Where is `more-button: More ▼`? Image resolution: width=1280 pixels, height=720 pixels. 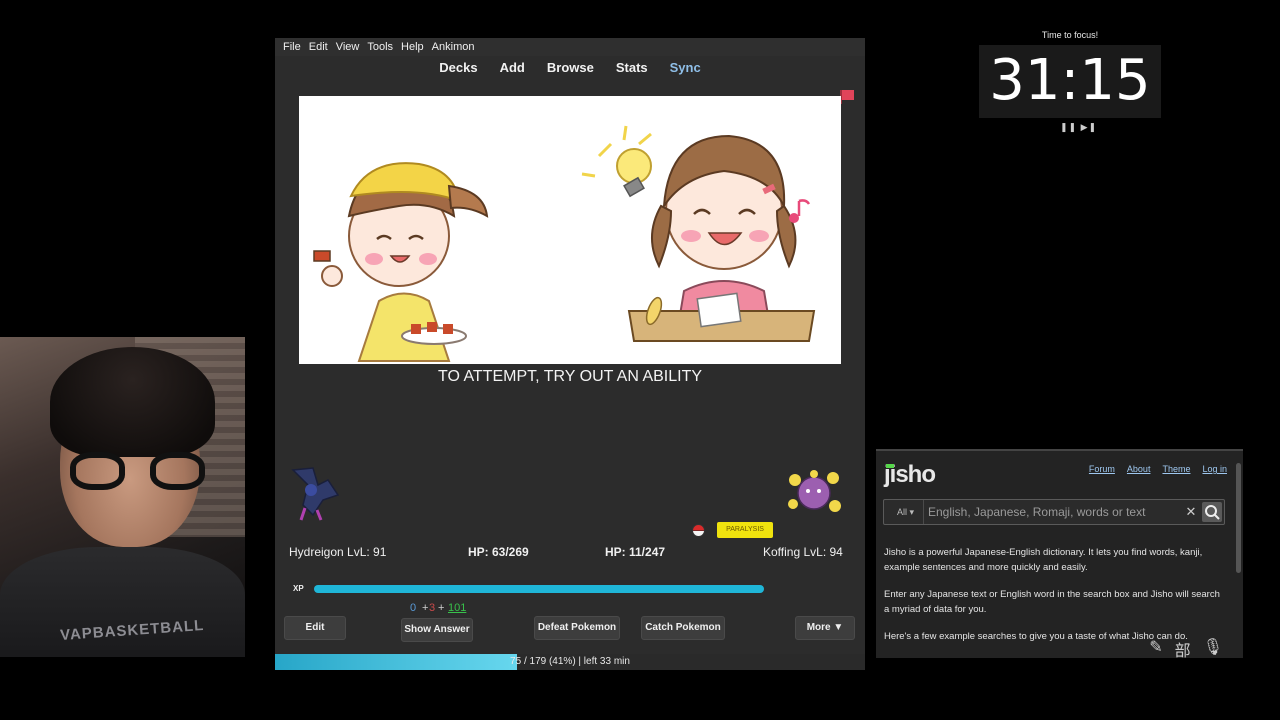
more-button: More ▼ is located at coordinates (825, 628).